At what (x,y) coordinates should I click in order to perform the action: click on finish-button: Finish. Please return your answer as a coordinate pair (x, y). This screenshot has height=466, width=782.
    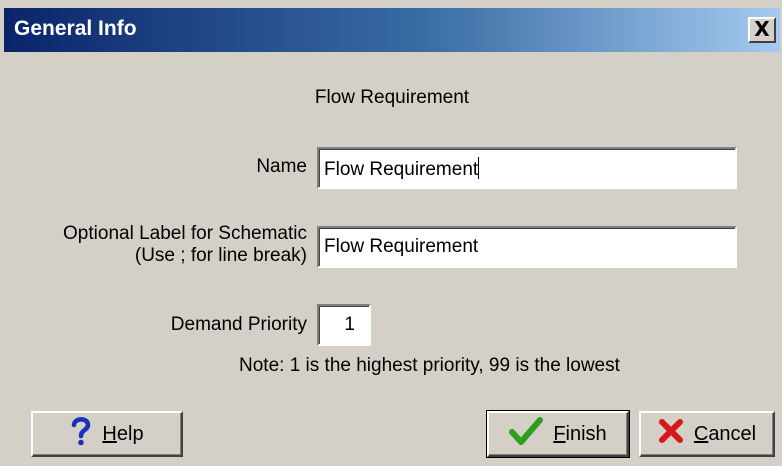
    Looking at the image, I should click on (558, 434).